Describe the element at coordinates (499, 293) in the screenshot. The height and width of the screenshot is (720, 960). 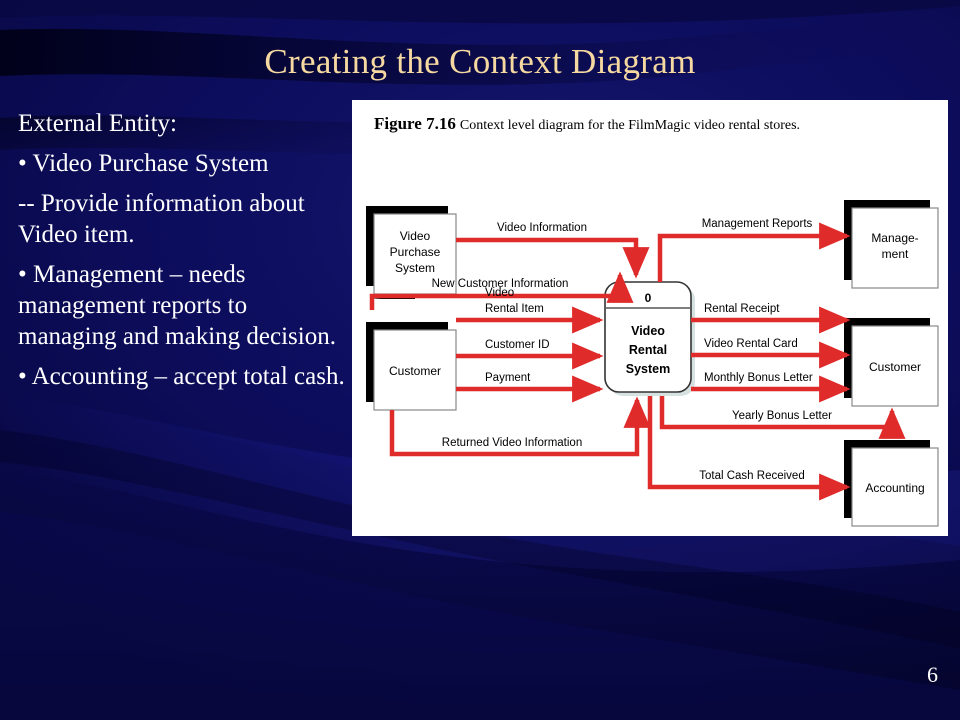
I see `flow-label: Video` at that location.